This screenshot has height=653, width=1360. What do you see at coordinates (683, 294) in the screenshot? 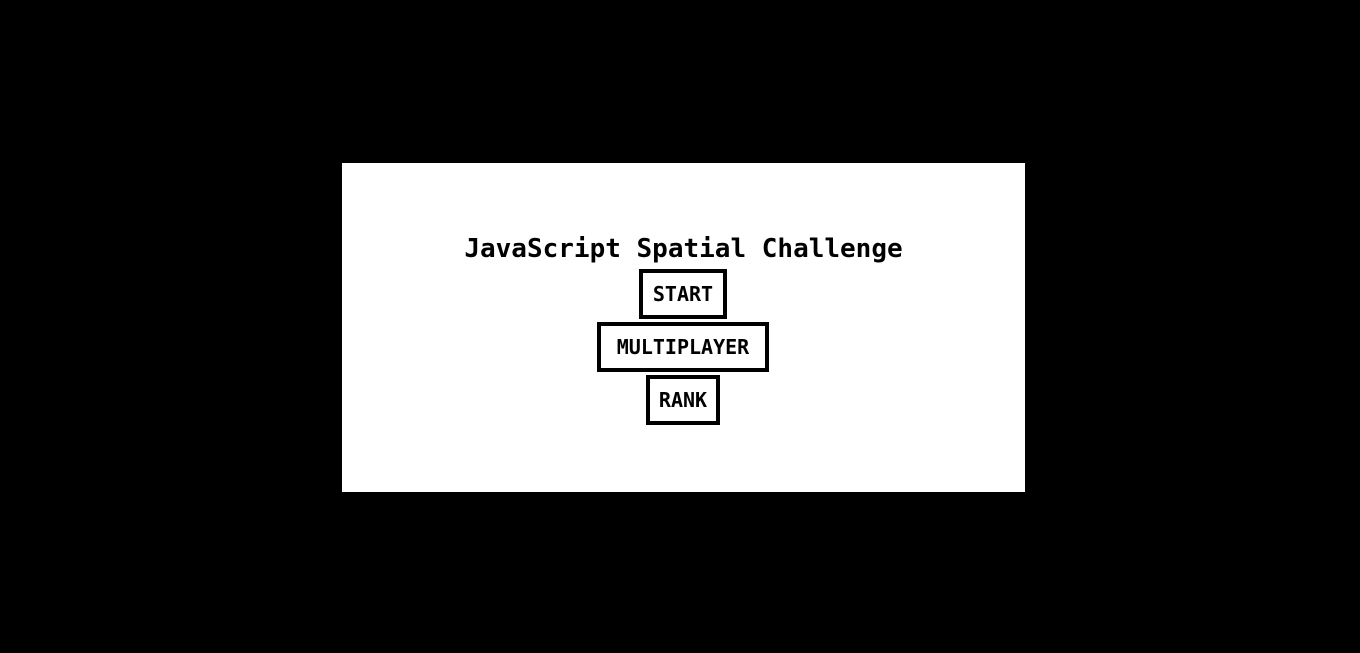
I see `start-button: START` at bounding box center [683, 294].